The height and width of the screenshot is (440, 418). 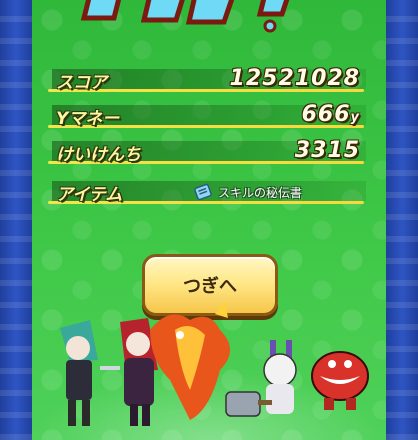 I want to click on item-label: アイテム, so click(x=89, y=195).